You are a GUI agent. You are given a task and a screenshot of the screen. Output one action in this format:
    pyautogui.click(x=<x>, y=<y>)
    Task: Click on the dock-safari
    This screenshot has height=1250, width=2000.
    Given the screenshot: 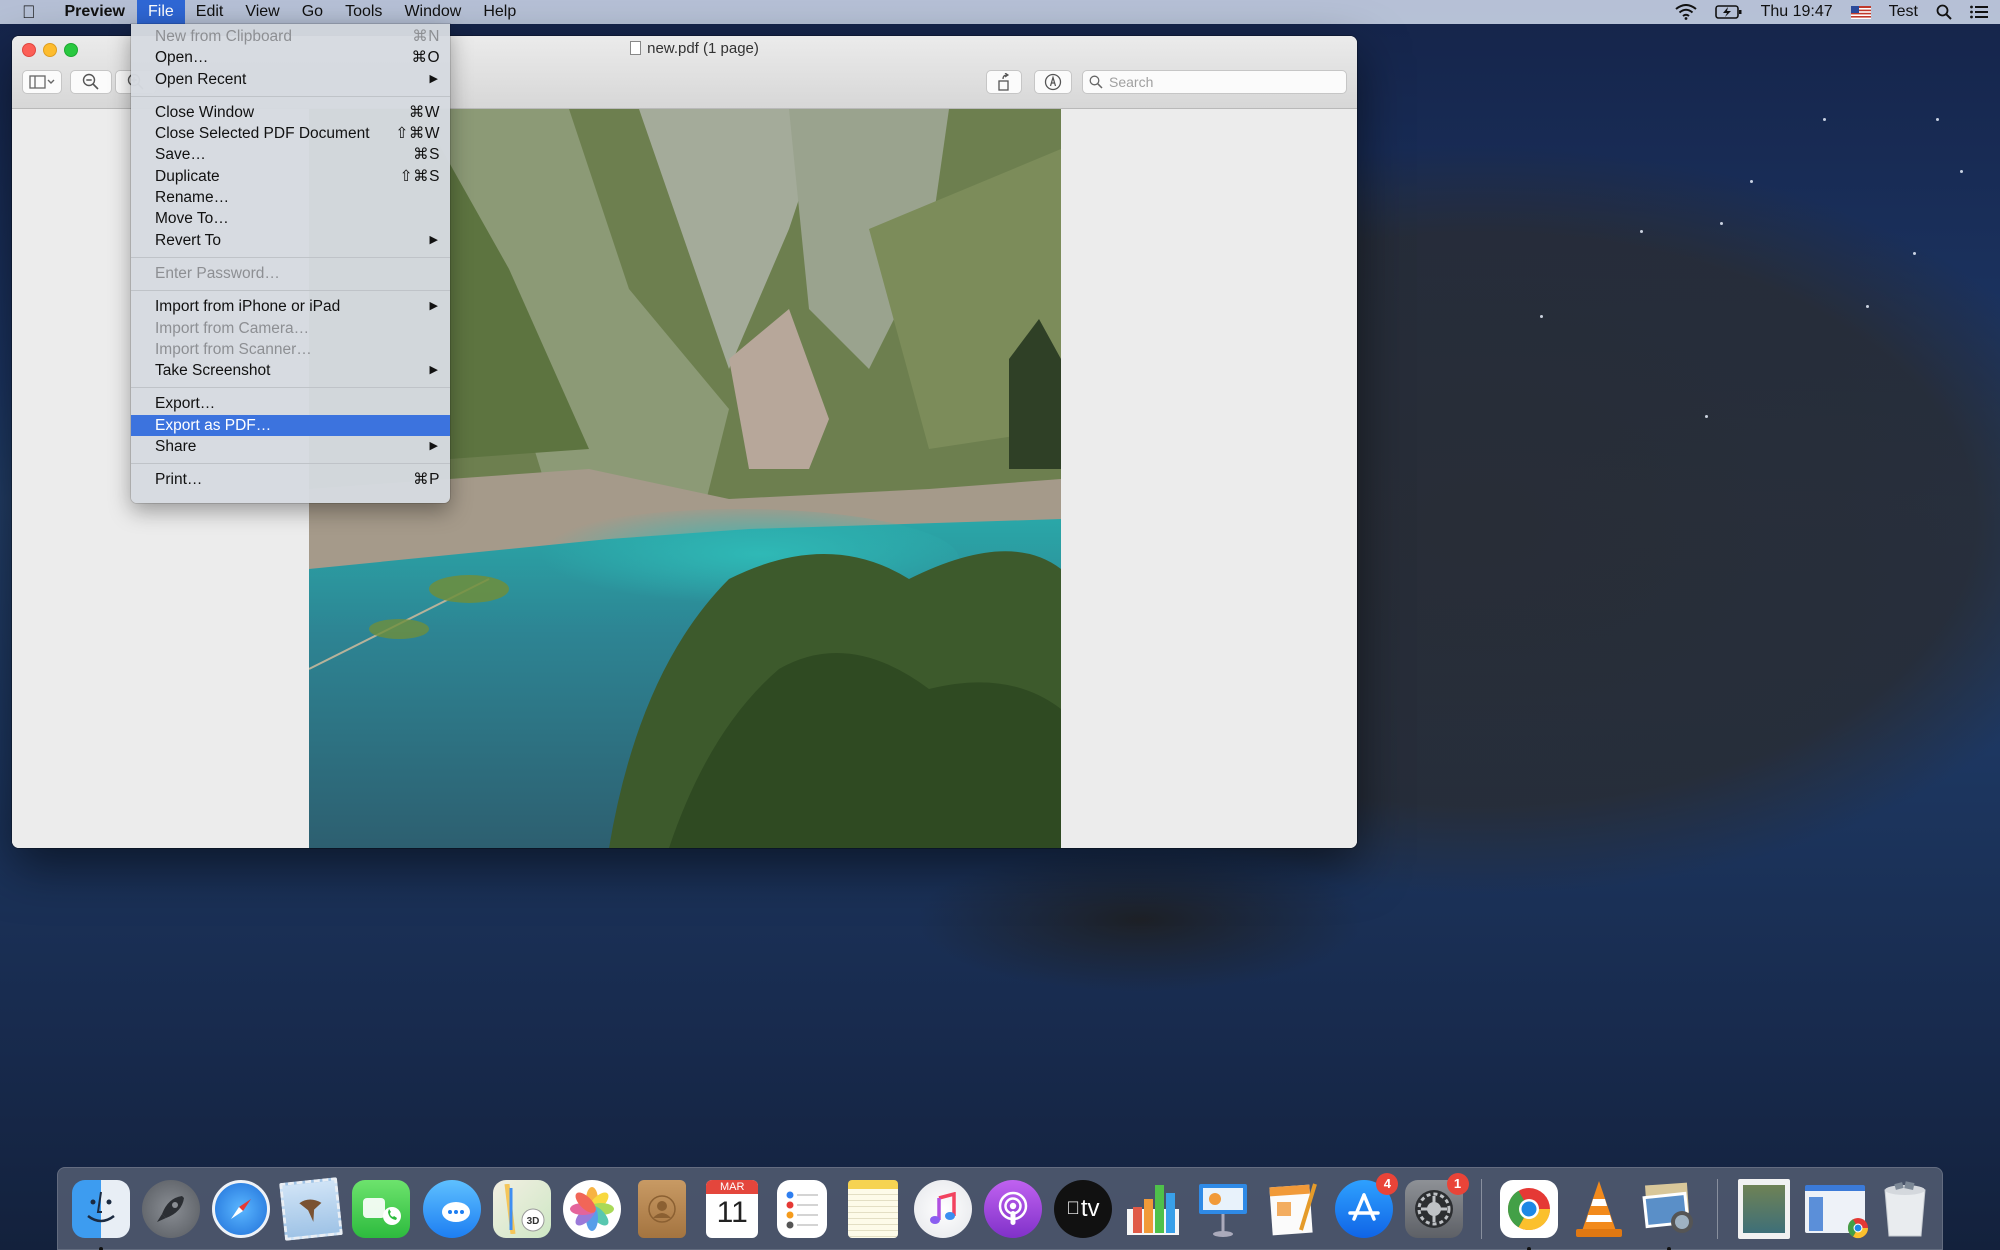 What is the action you would take?
    pyautogui.click(x=241, y=1209)
    